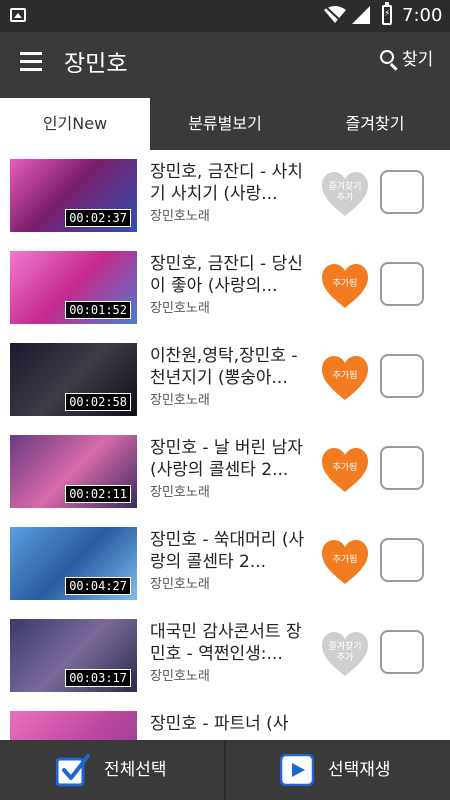  What do you see at coordinates (73, 471) in the screenshot?
I see `video-thumbnail: 00:02:11` at bounding box center [73, 471].